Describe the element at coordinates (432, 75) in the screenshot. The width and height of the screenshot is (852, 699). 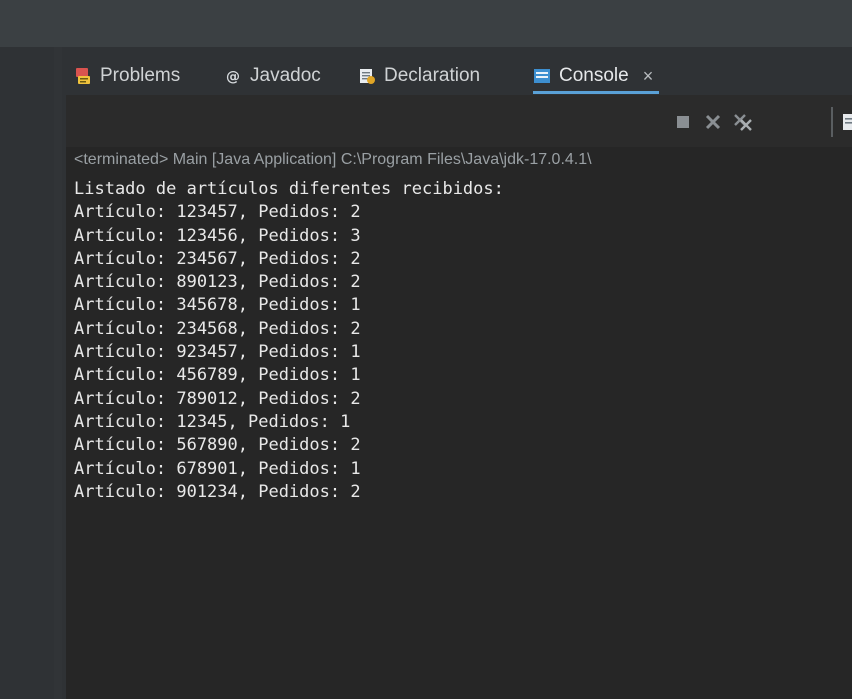
I see `tab-label: Declaration` at that location.